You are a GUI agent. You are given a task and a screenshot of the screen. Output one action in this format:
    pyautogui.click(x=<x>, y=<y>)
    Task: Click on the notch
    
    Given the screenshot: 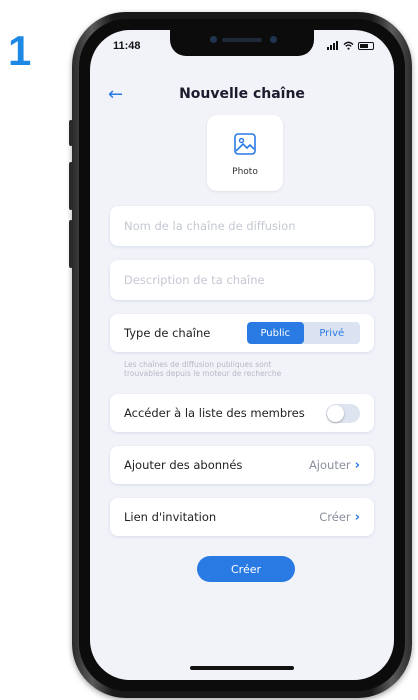 What is the action you would take?
    pyautogui.click(x=242, y=43)
    